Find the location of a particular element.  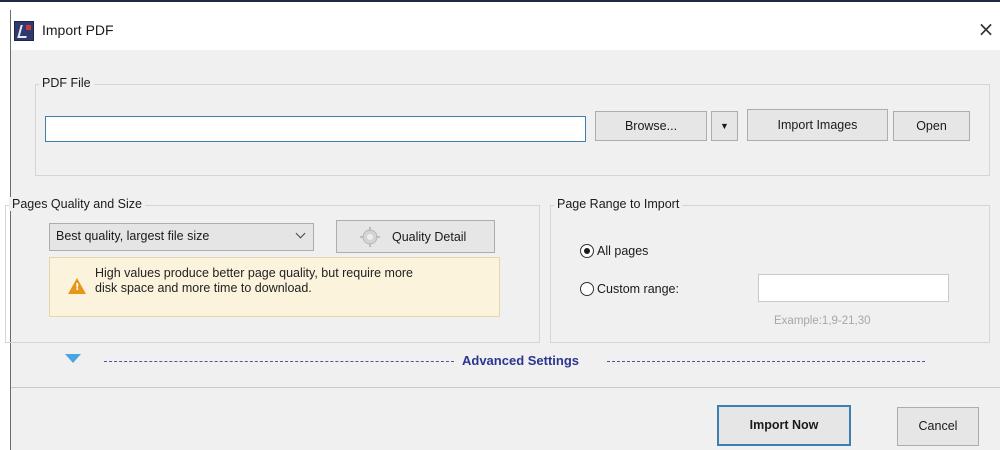

app-icon is located at coordinates (24, 31).